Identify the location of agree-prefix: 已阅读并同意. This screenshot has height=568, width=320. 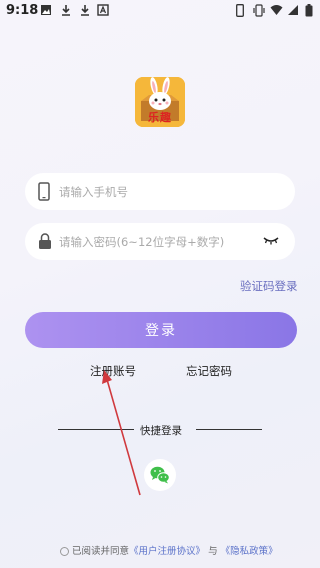
(101, 551).